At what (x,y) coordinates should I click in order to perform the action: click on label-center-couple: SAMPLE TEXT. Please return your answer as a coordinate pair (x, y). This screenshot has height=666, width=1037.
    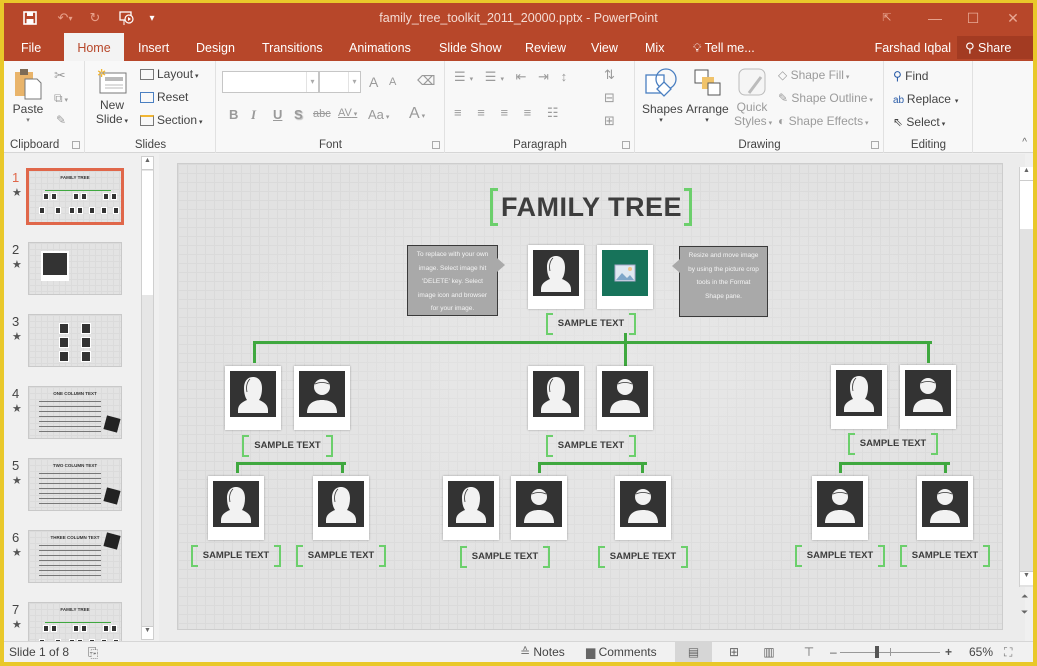
    Looking at the image, I should click on (591, 446).